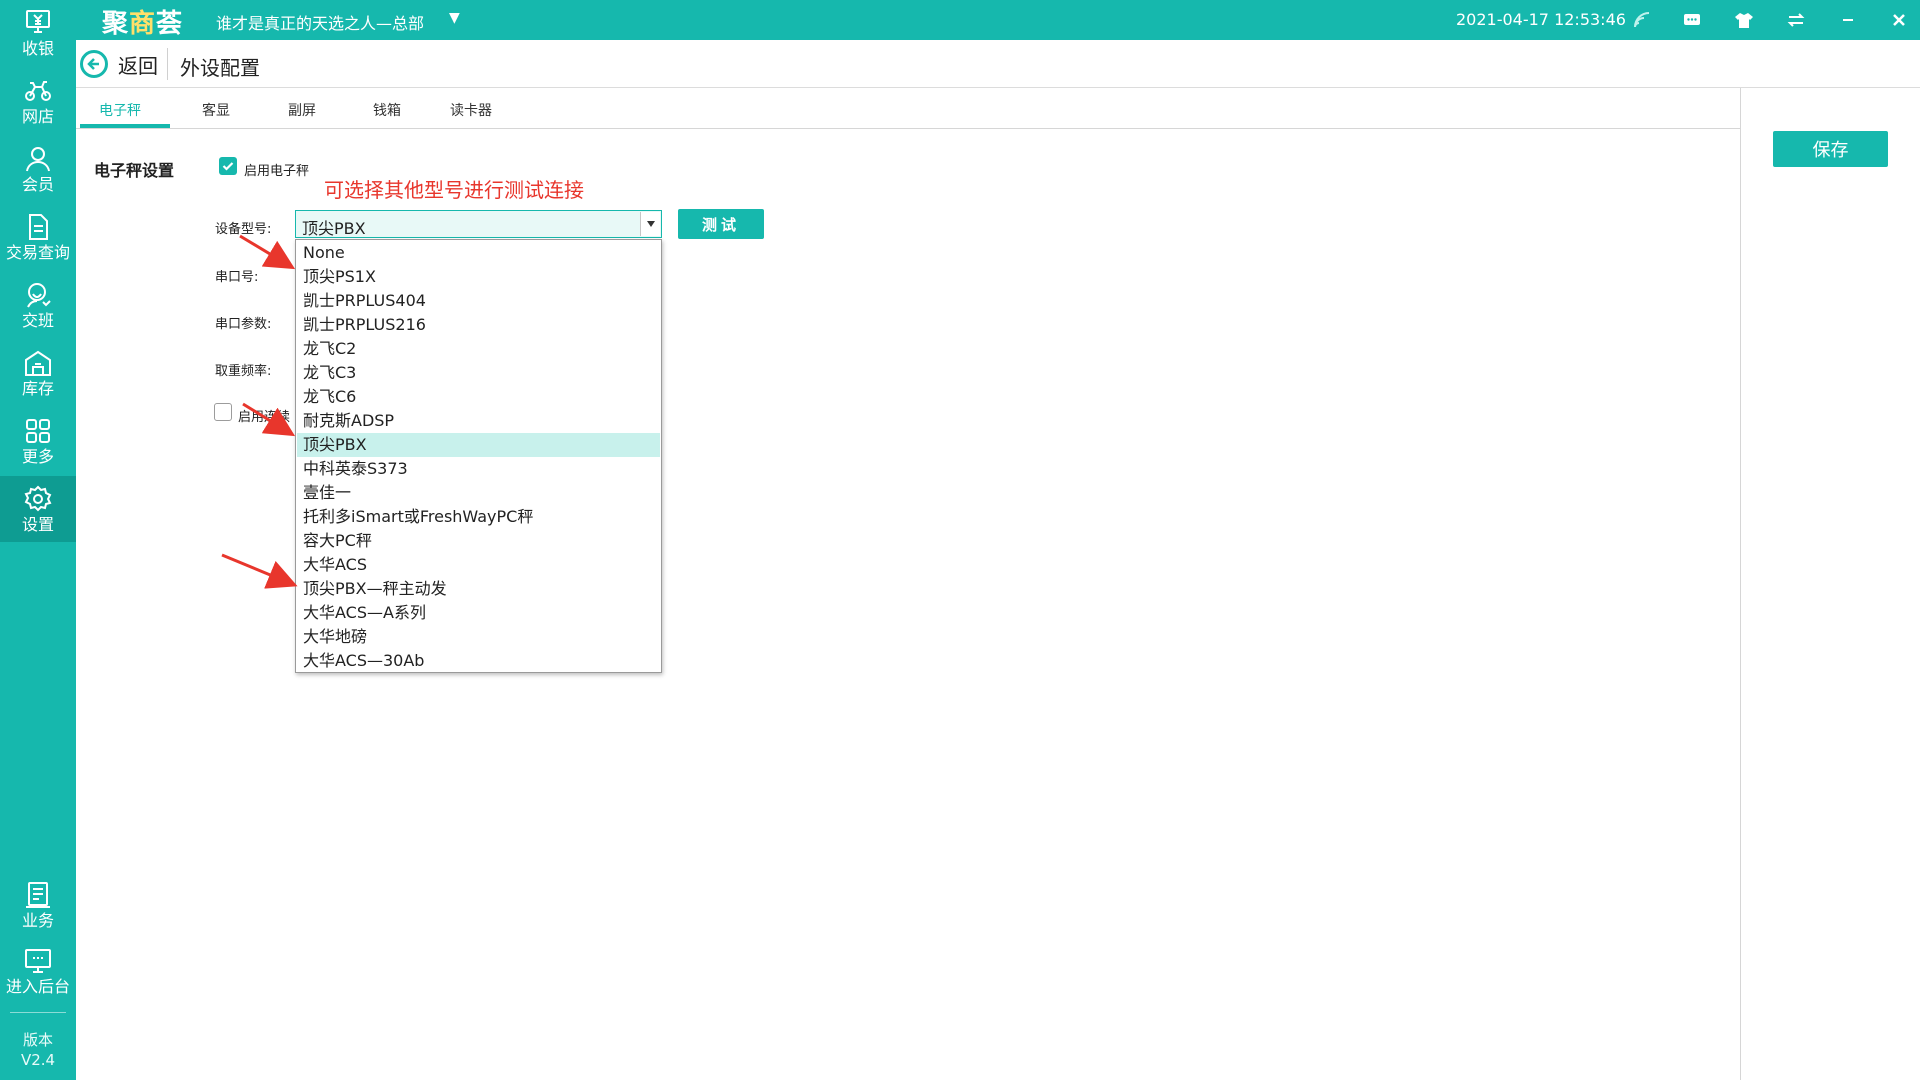  Describe the element at coordinates (167, 64) in the screenshot. I see `header-divider` at that location.